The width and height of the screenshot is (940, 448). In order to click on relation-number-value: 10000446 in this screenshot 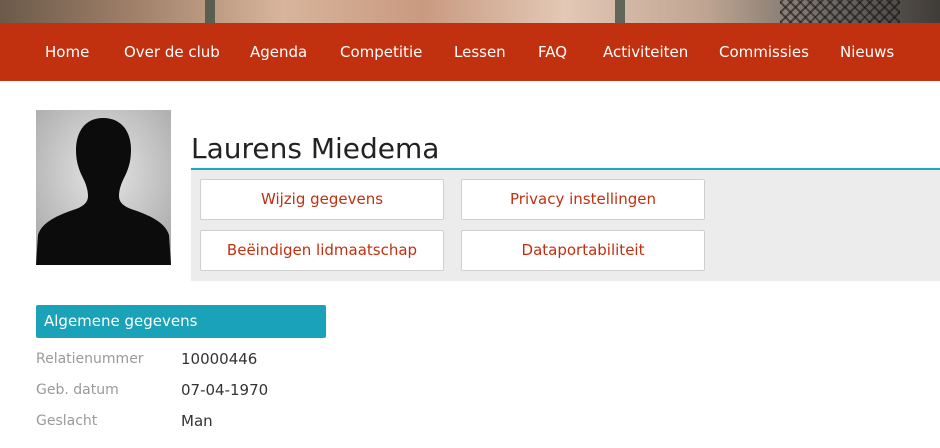, I will do `click(219, 359)`.